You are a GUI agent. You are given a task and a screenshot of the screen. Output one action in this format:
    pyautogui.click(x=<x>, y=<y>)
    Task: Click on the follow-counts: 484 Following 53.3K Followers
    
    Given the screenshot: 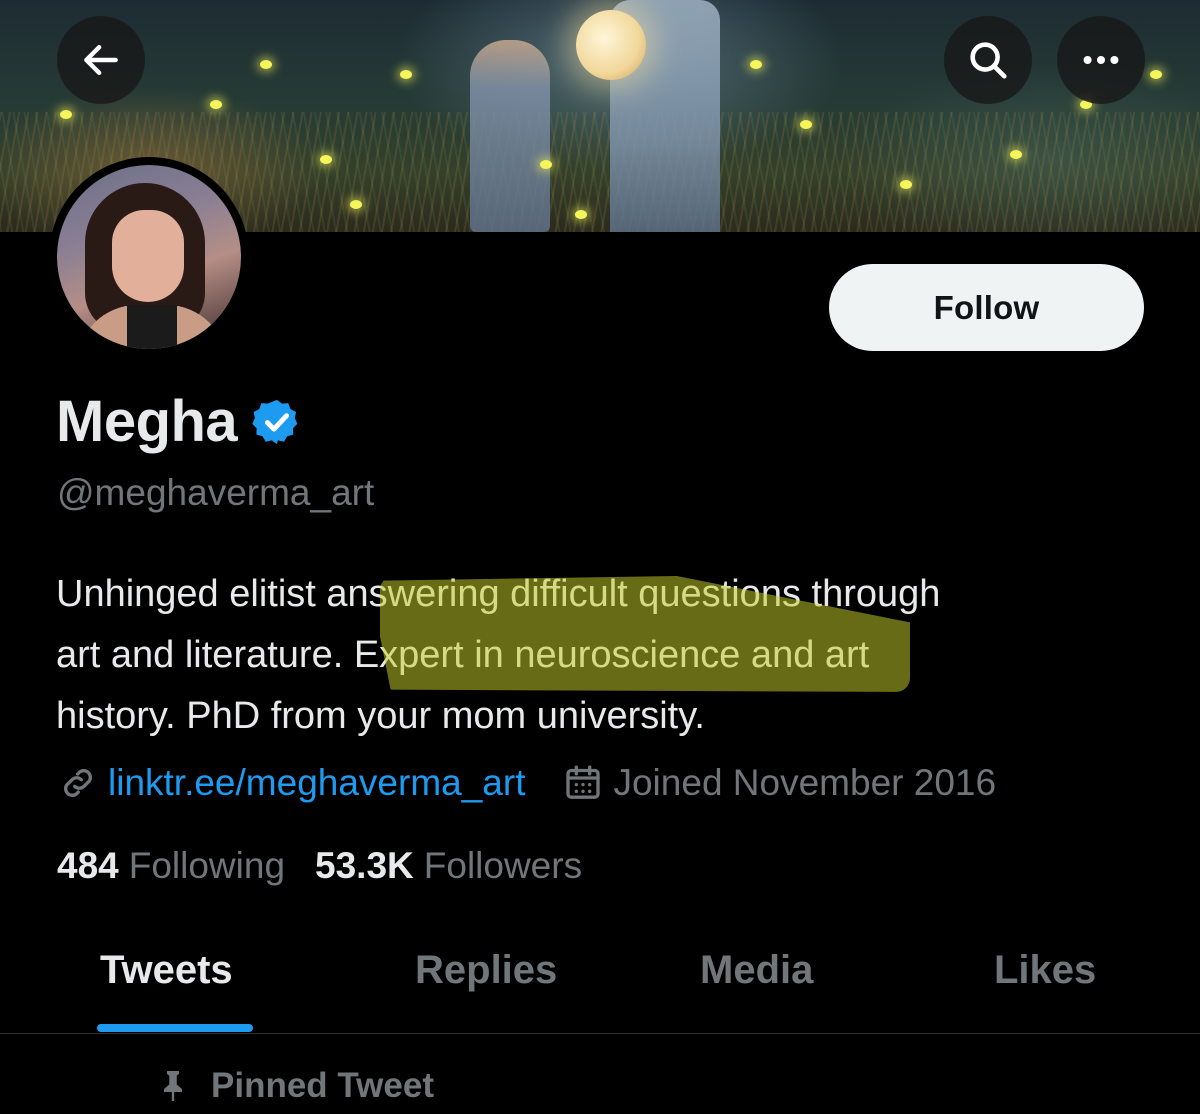 What is the action you would take?
    pyautogui.click(x=319, y=866)
    